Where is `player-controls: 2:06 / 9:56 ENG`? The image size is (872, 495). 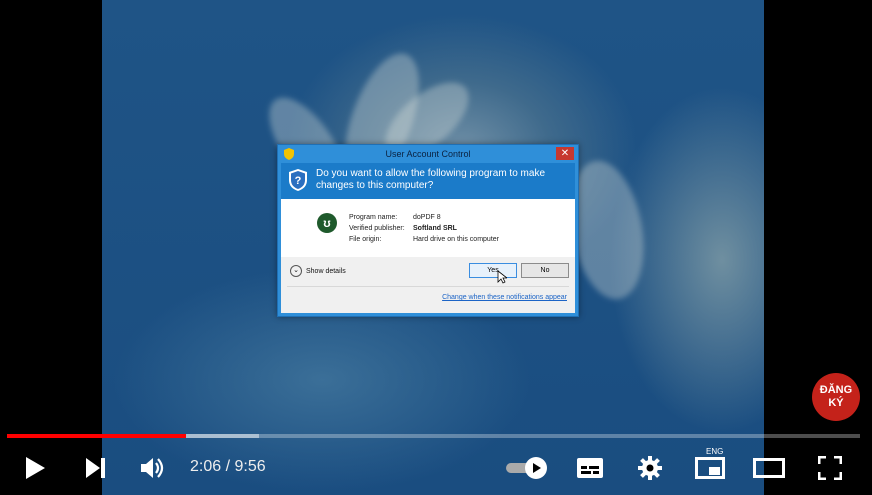 player-controls: 2:06 / 9:56 ENG is located at coordinates (436, 468).